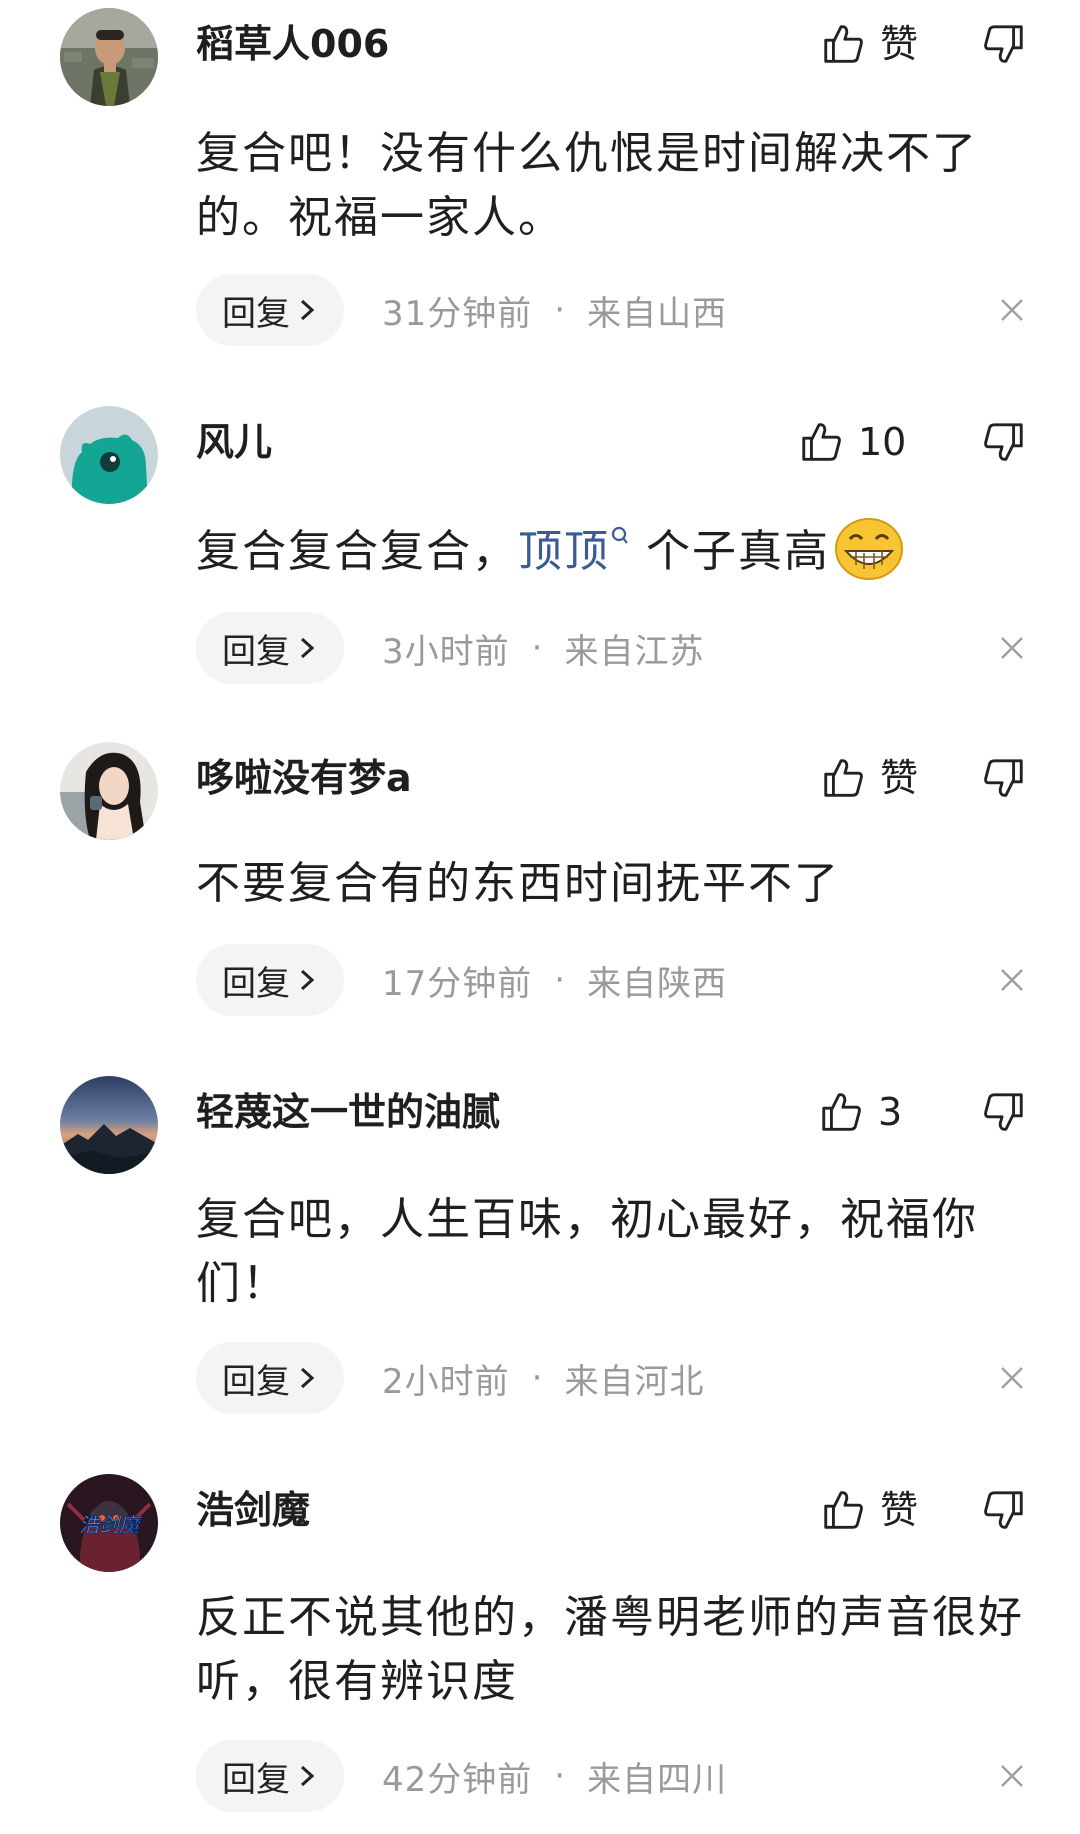  What do you see at coordinates (253, 1510) in the screenshot?
I see `username: 浩剑魔` at bounding box center [253, 1510].